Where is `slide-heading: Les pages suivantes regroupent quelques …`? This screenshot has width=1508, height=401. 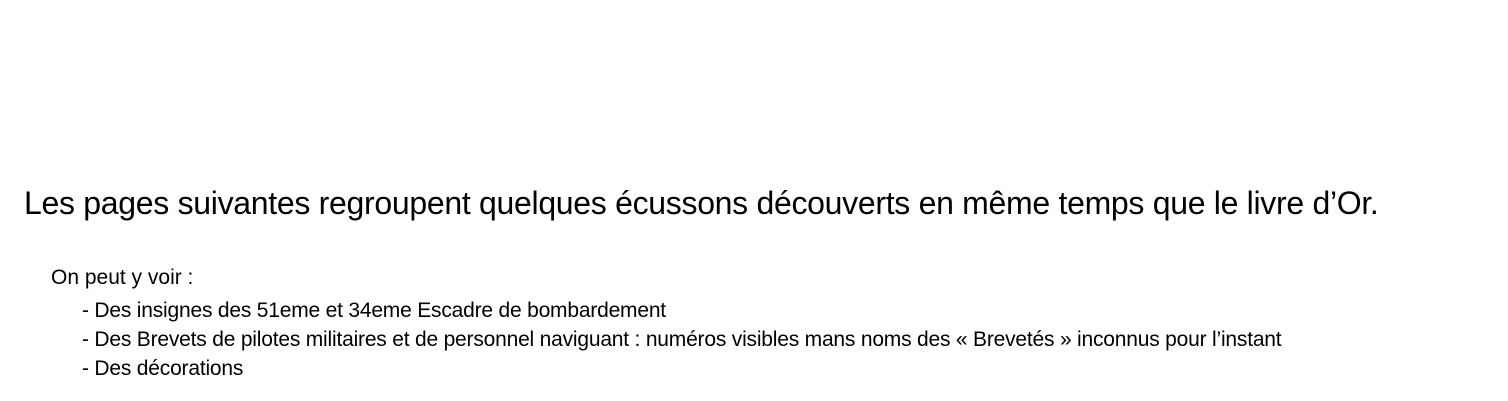
slide-heading: Les pages suivantes regroupent quelques … is located at coordinates (701, 203).